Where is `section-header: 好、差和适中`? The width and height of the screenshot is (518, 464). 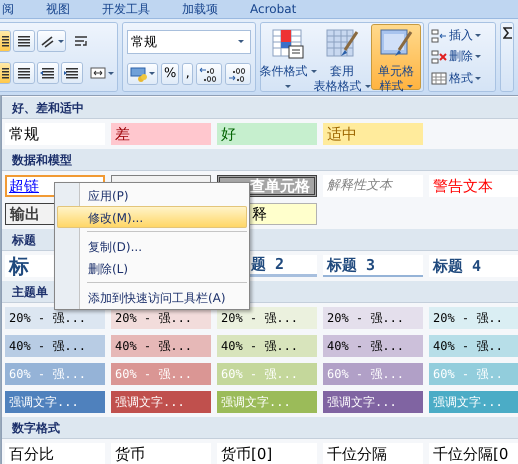
section-header: 好、差和适中 is located at coordinates (260, 108).